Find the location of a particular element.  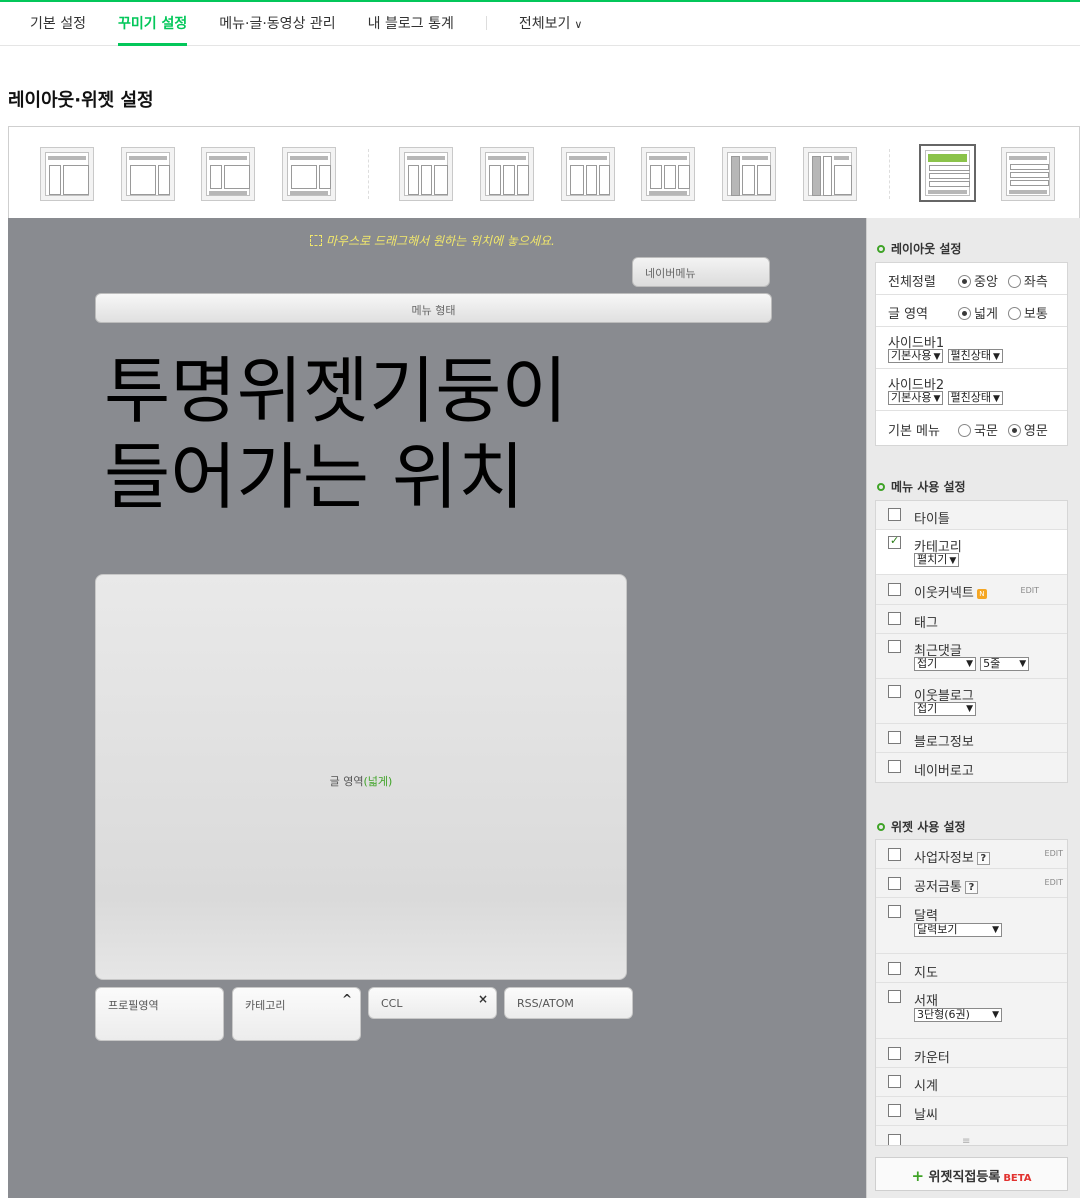

calendar-checkbox is located at coordinates (894, 911).